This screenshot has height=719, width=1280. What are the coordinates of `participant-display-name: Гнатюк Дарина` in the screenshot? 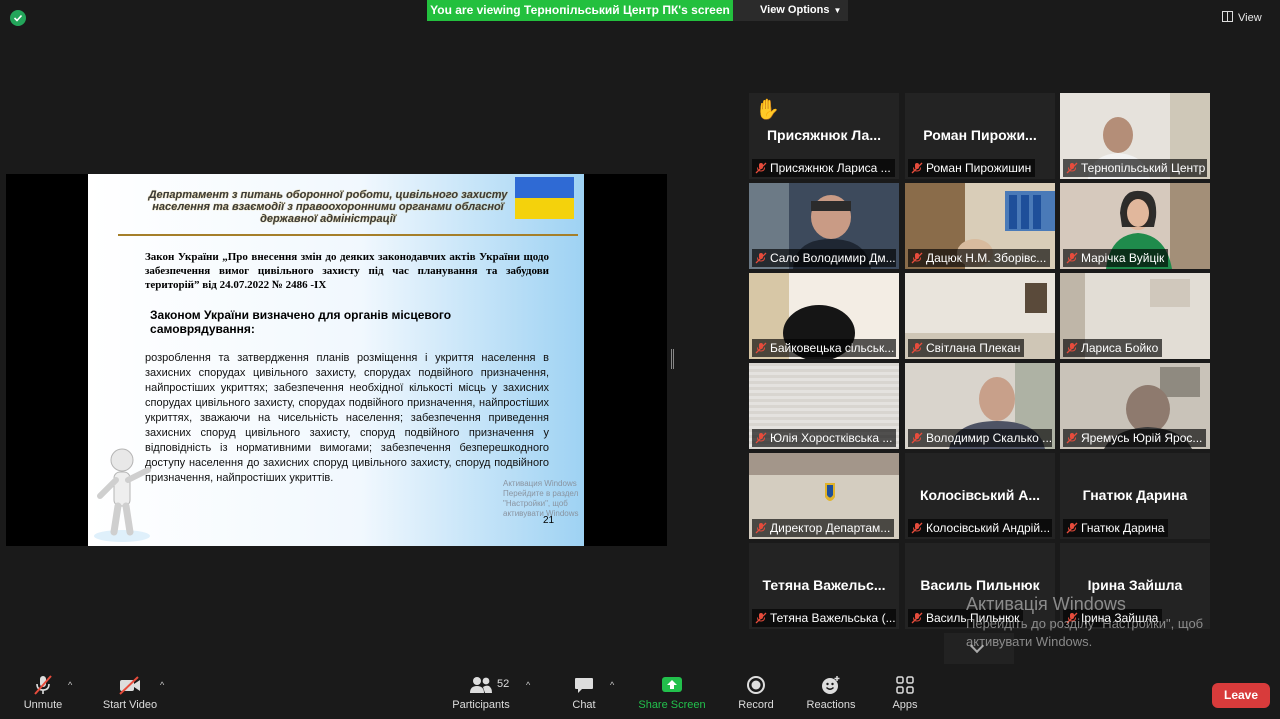 It's located at (1135, 495).